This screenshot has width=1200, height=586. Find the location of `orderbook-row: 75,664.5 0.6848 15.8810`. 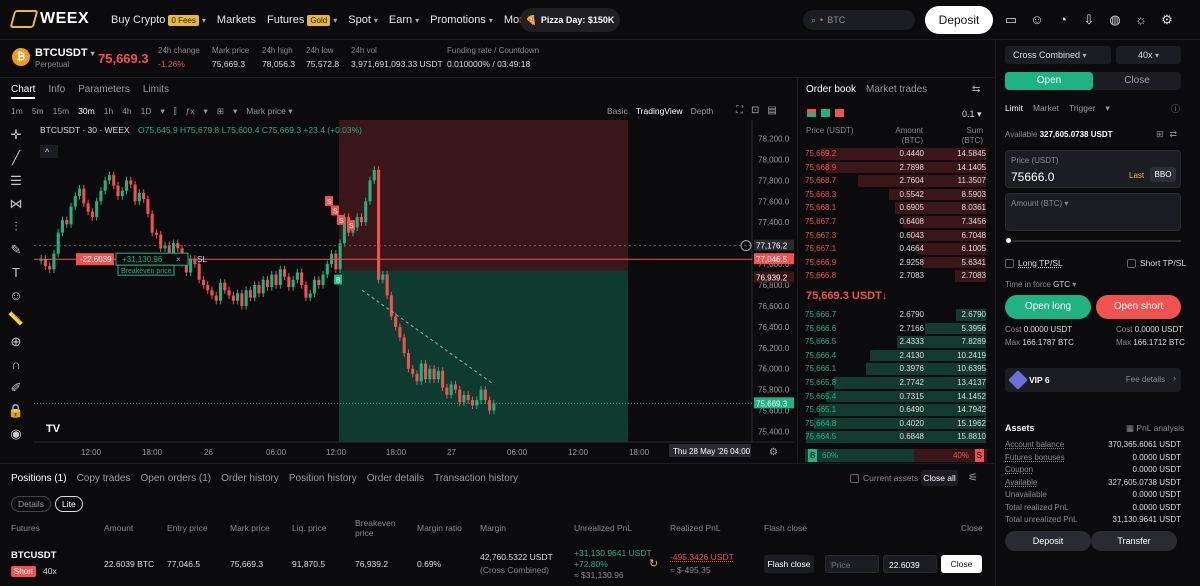

orderbook-row: 75,664.5 0.6848 15.8810 is located at coordinates (895, 437).